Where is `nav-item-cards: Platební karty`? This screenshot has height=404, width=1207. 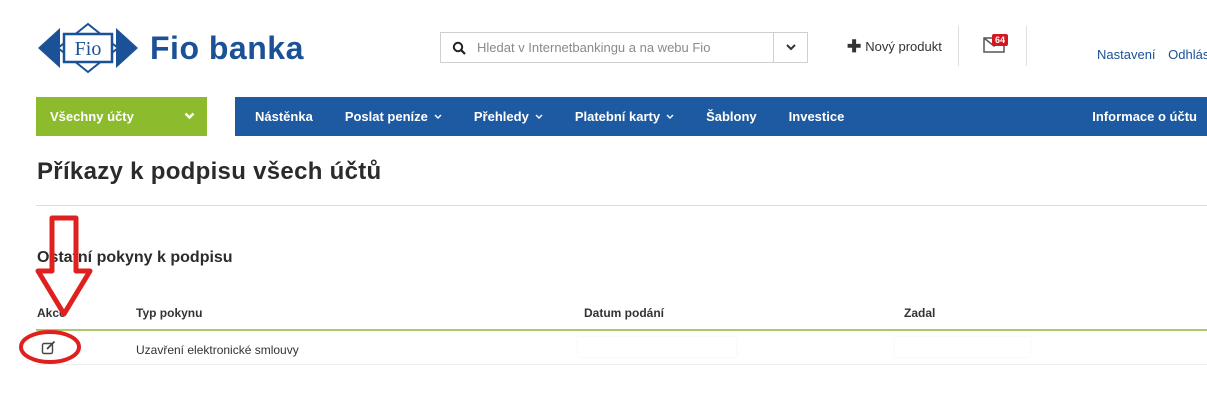
nav-item-cards: Platební karty is located at coordinates (624, 116).